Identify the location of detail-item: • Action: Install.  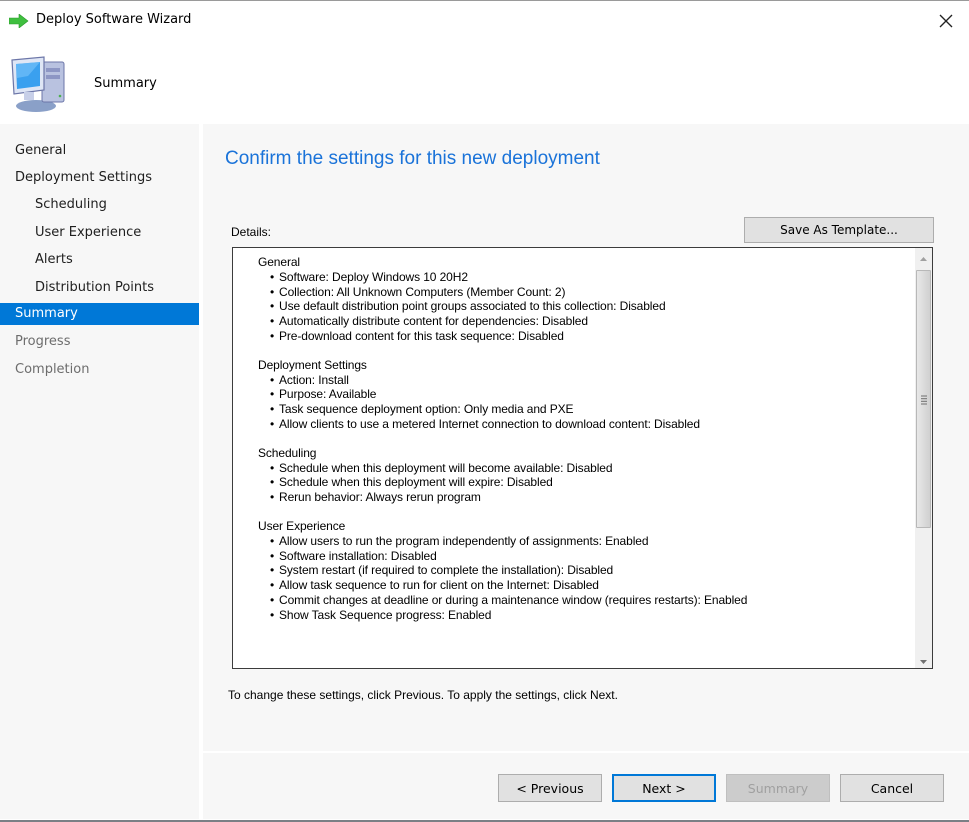
(309, 379).